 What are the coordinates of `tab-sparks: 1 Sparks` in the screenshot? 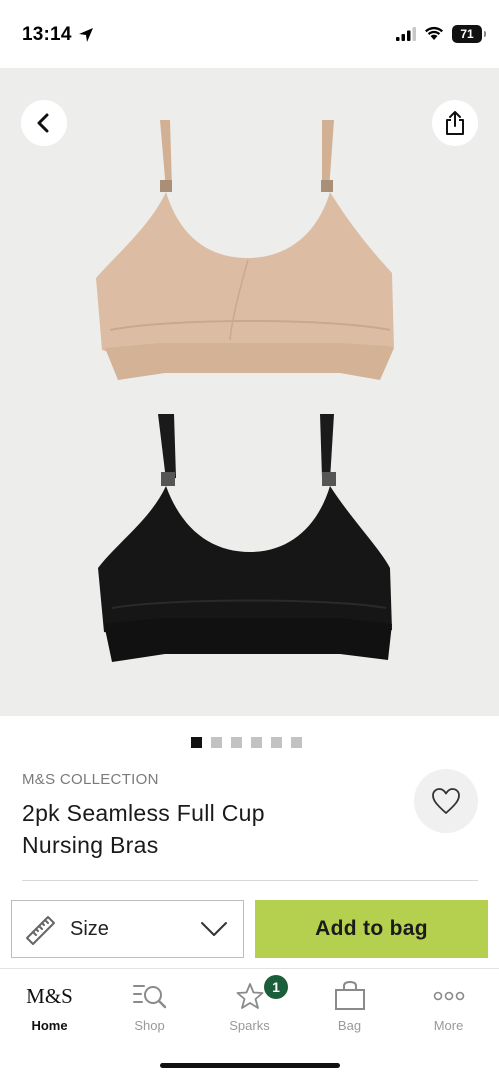 It's located at (249, 1004).